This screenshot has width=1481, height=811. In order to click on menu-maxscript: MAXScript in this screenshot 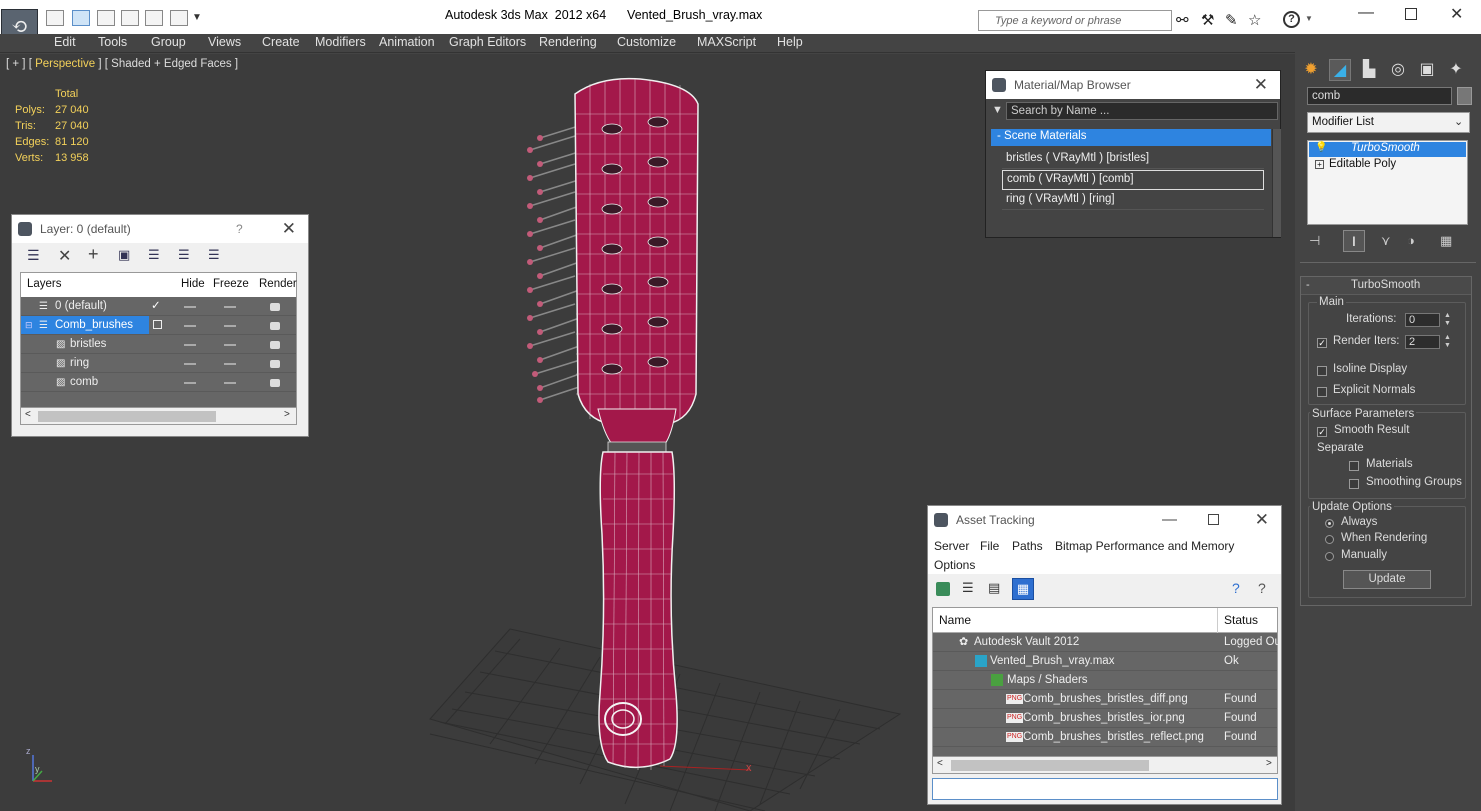, I will do `click(726, 42)`.